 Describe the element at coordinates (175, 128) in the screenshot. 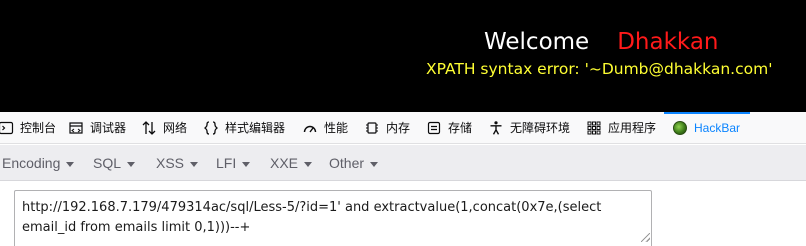

I see `tab-label: 网络` at that location.